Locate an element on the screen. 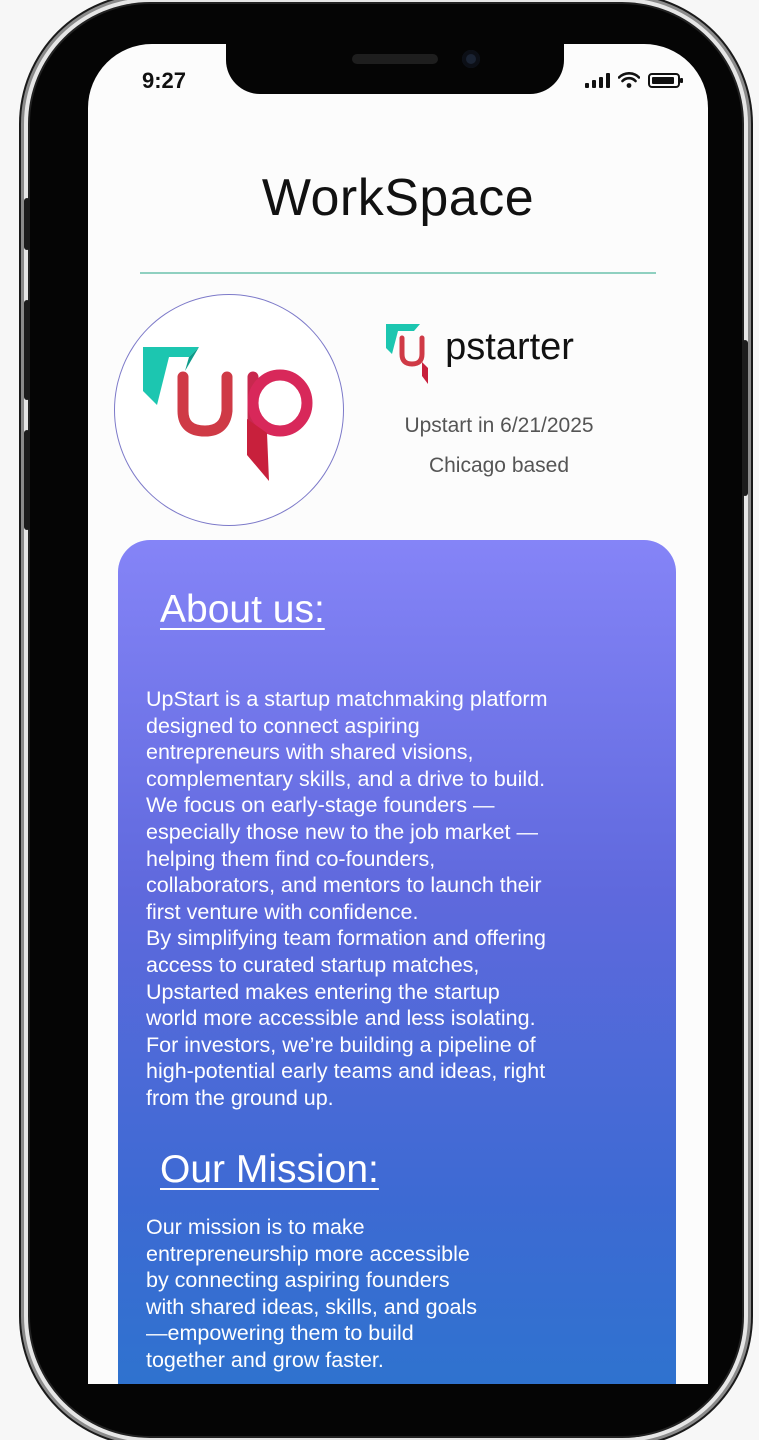  silent-switch is located at coordinates (27, 224).